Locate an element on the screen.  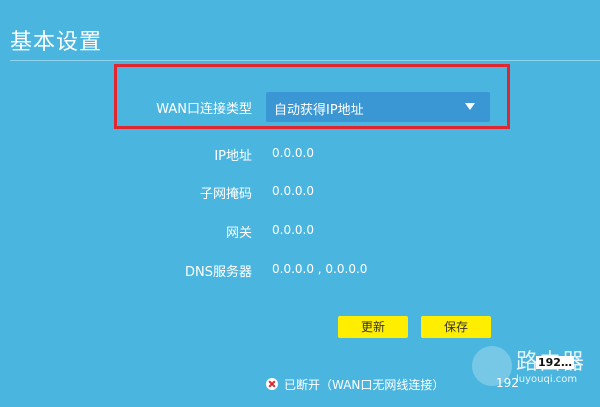
wan-type-select: 自动获得IP地址 is located at coordinates (378, 107).